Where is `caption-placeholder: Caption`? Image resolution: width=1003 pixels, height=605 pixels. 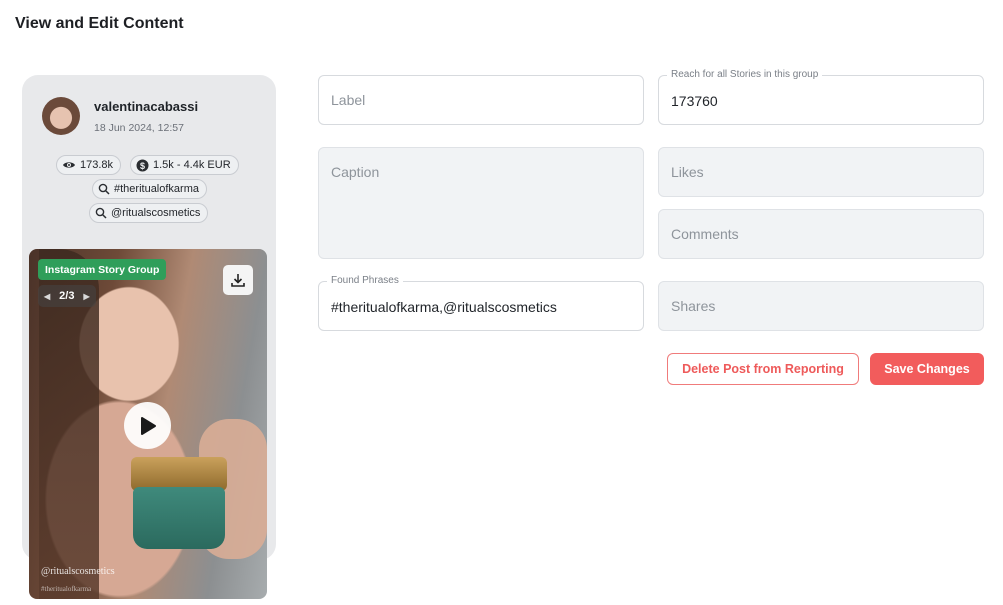 caption-placeholder: Caption is located at coordinates (355, 172).